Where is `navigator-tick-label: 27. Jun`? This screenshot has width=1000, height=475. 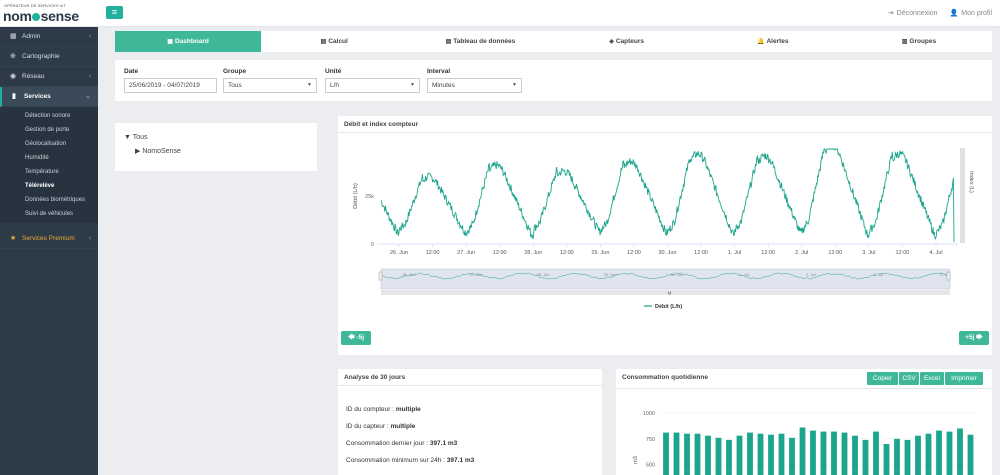 navigator-tick-label: 27. Jun is located at coordinates (475, 274).